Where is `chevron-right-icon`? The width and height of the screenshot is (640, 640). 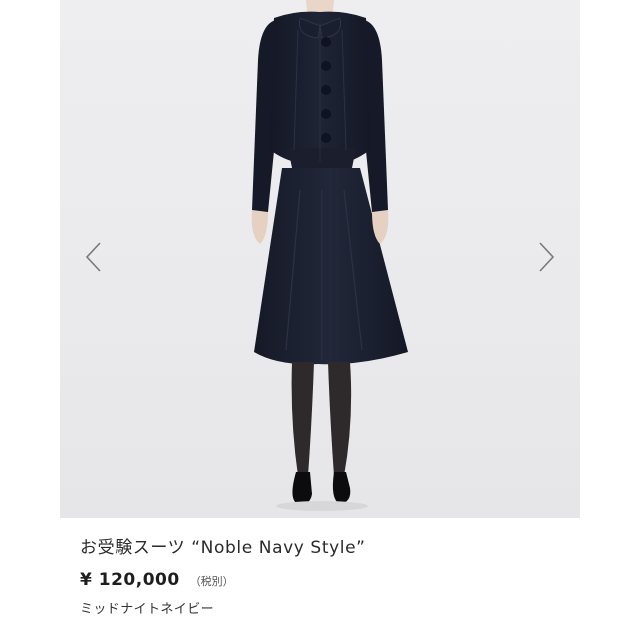 chevron-right-icon is located at coordinates (547, 257).